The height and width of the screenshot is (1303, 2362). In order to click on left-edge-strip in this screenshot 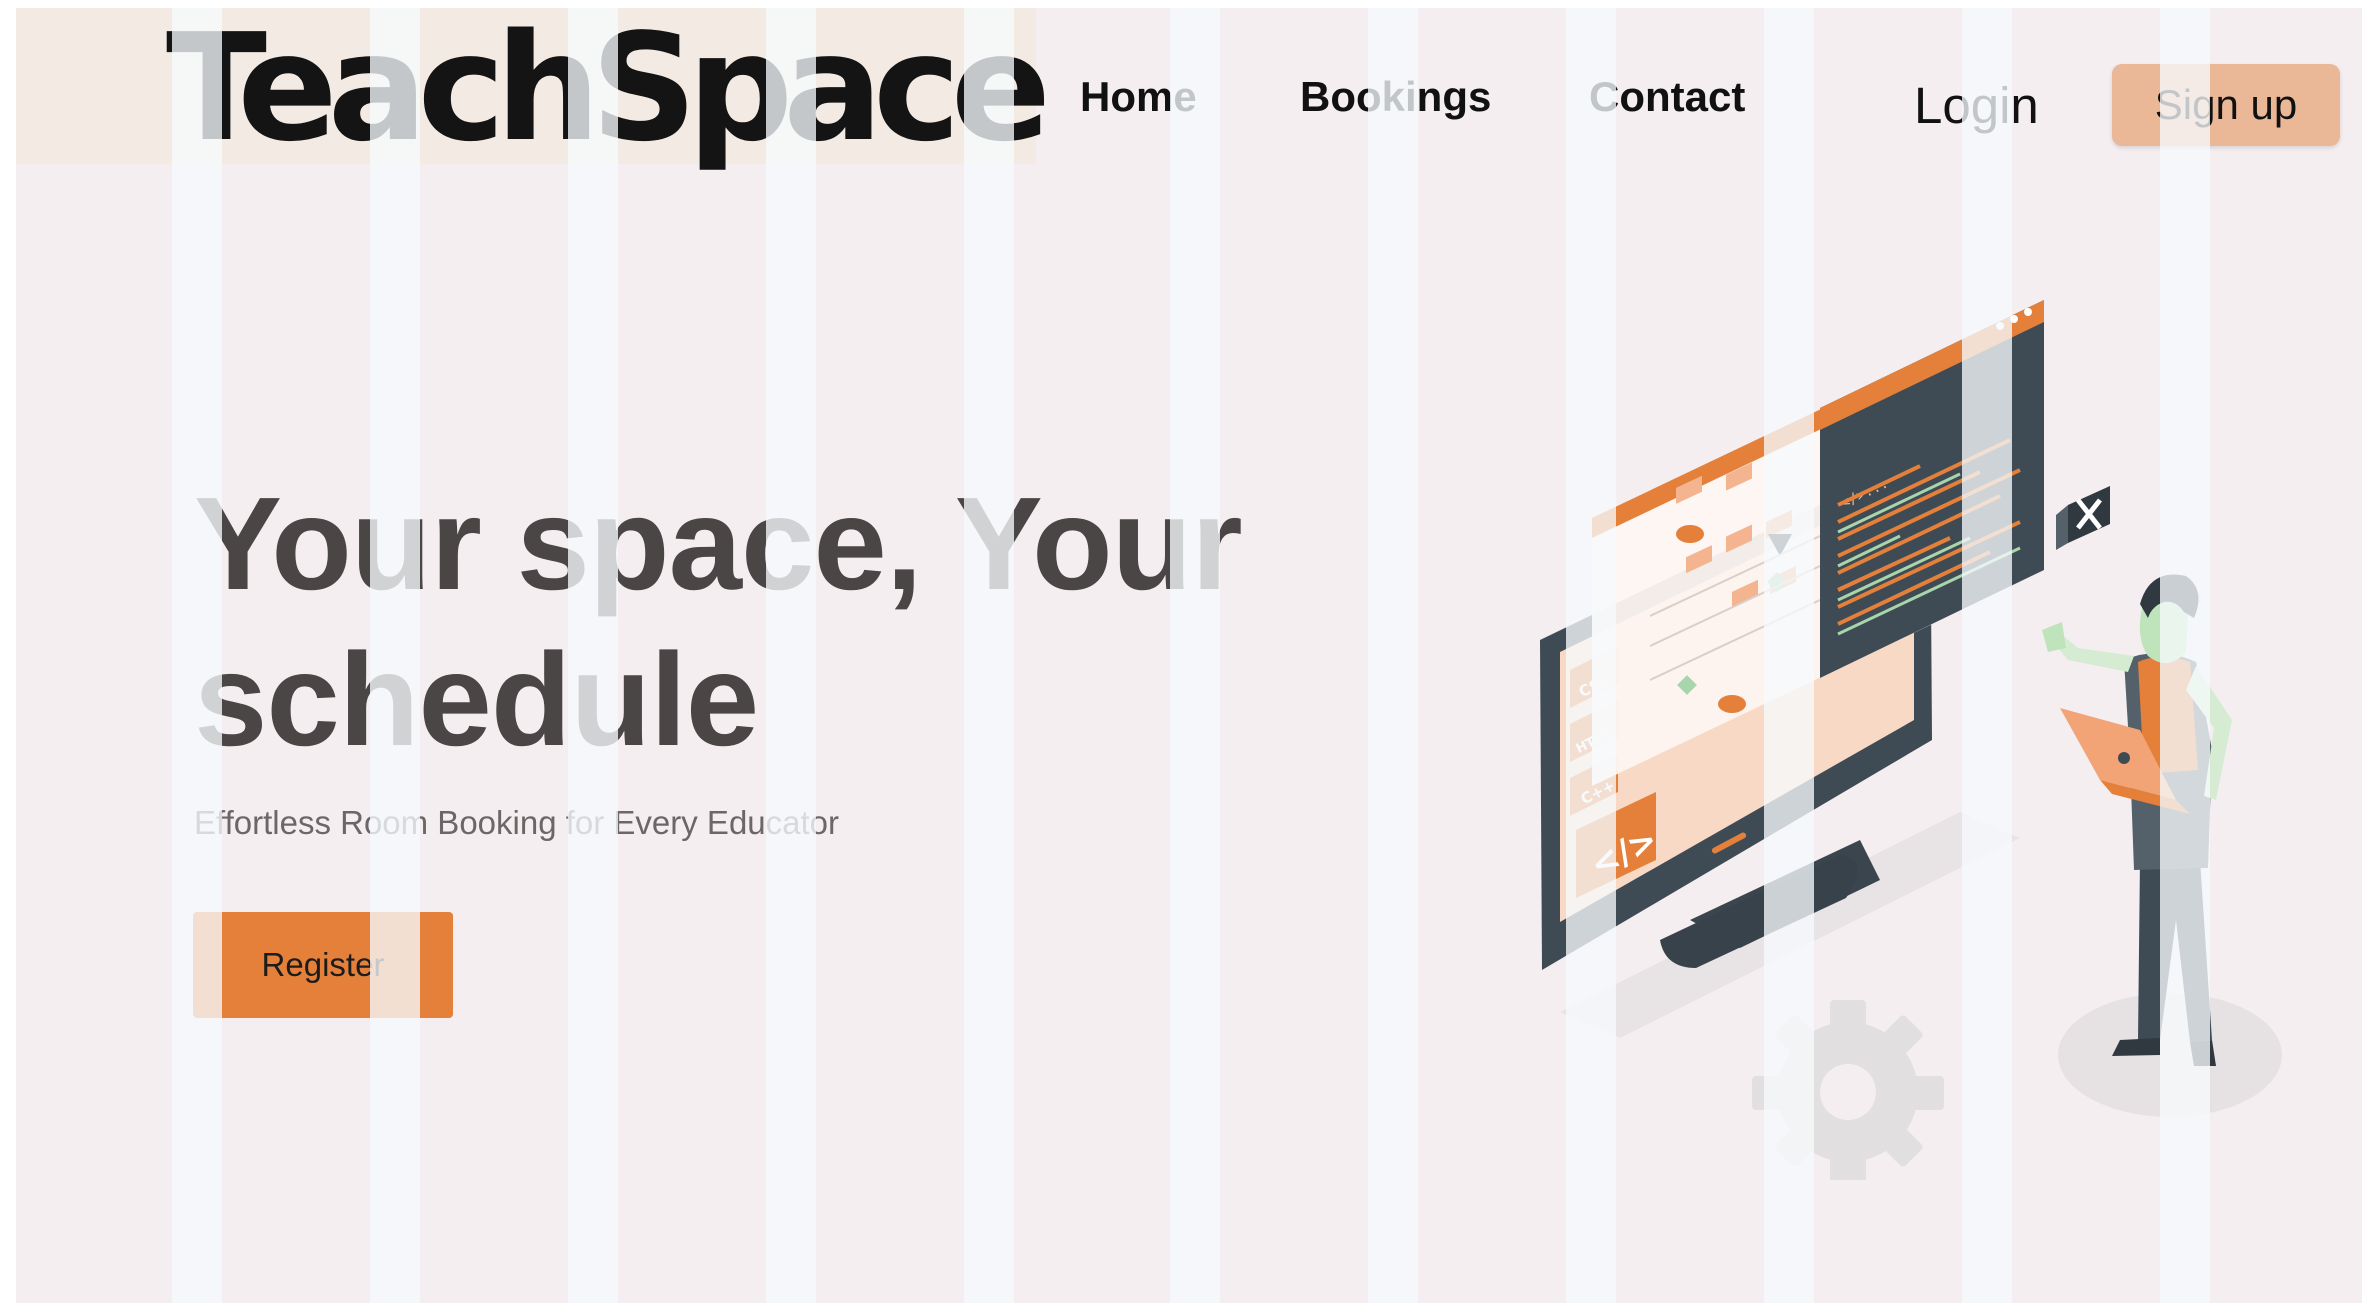, I will do `click(8, 651)`.